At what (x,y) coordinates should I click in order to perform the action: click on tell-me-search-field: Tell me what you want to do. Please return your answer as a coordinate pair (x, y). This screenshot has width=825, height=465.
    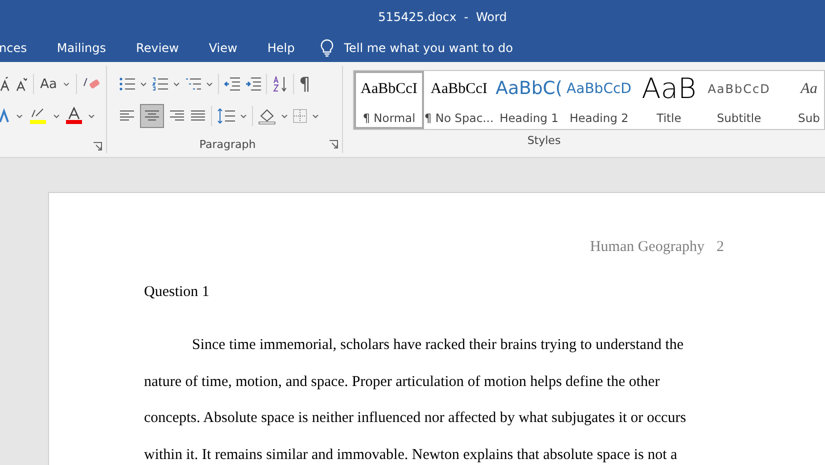
    Looking at the image, I should click on (464, 48).